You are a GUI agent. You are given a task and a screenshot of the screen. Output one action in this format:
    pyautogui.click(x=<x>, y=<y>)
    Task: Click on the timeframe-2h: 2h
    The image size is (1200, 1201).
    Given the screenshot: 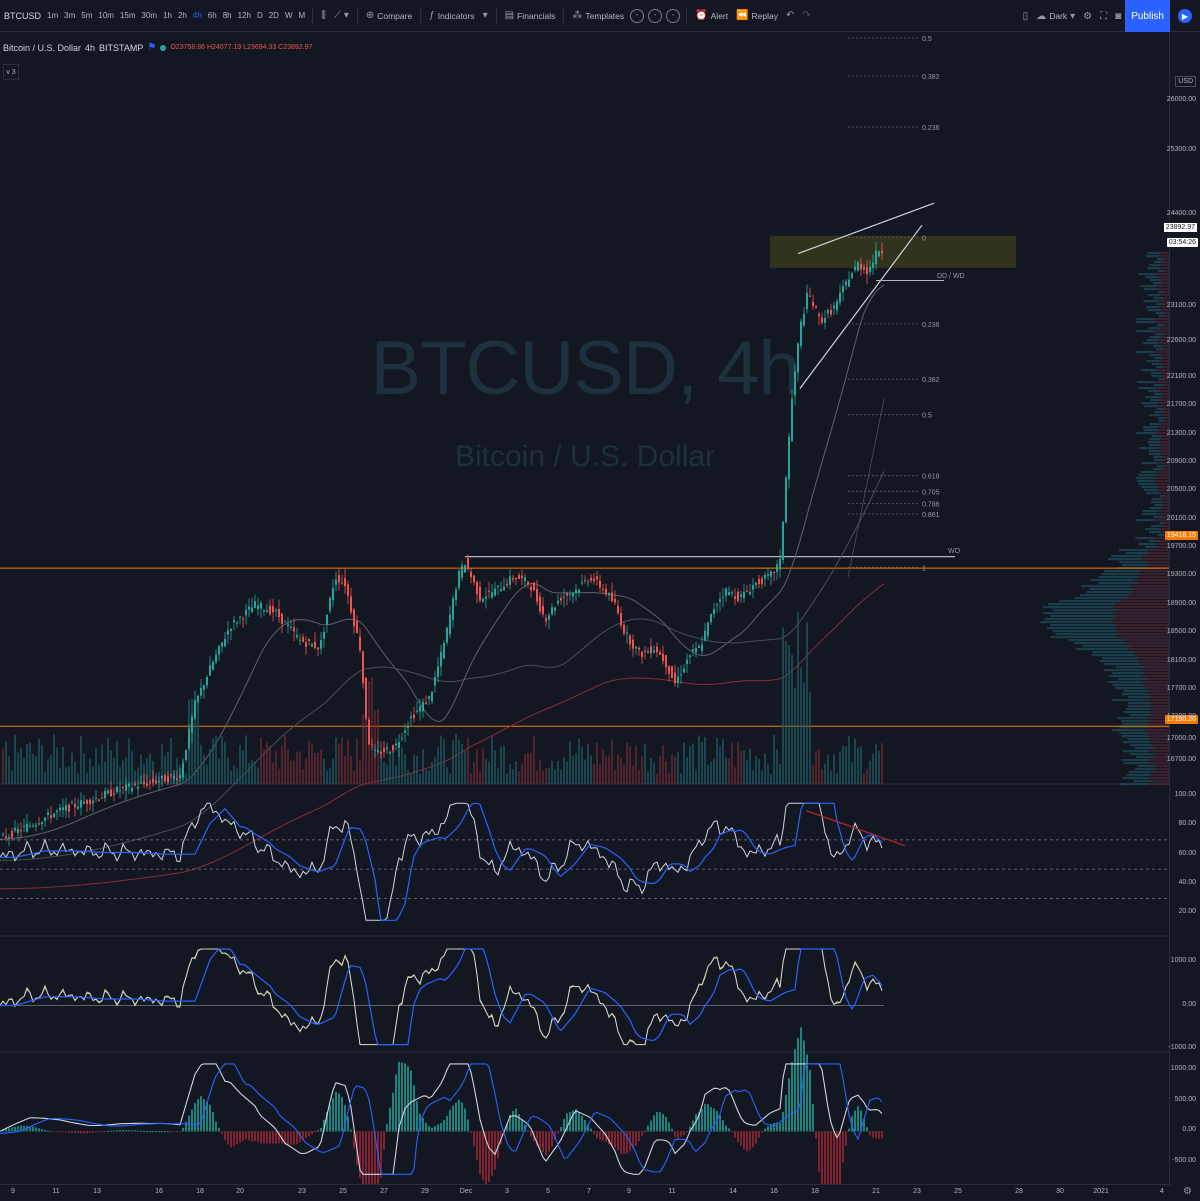 What is the action you would take?
    pyautogui.click(x=182, y=15)
    